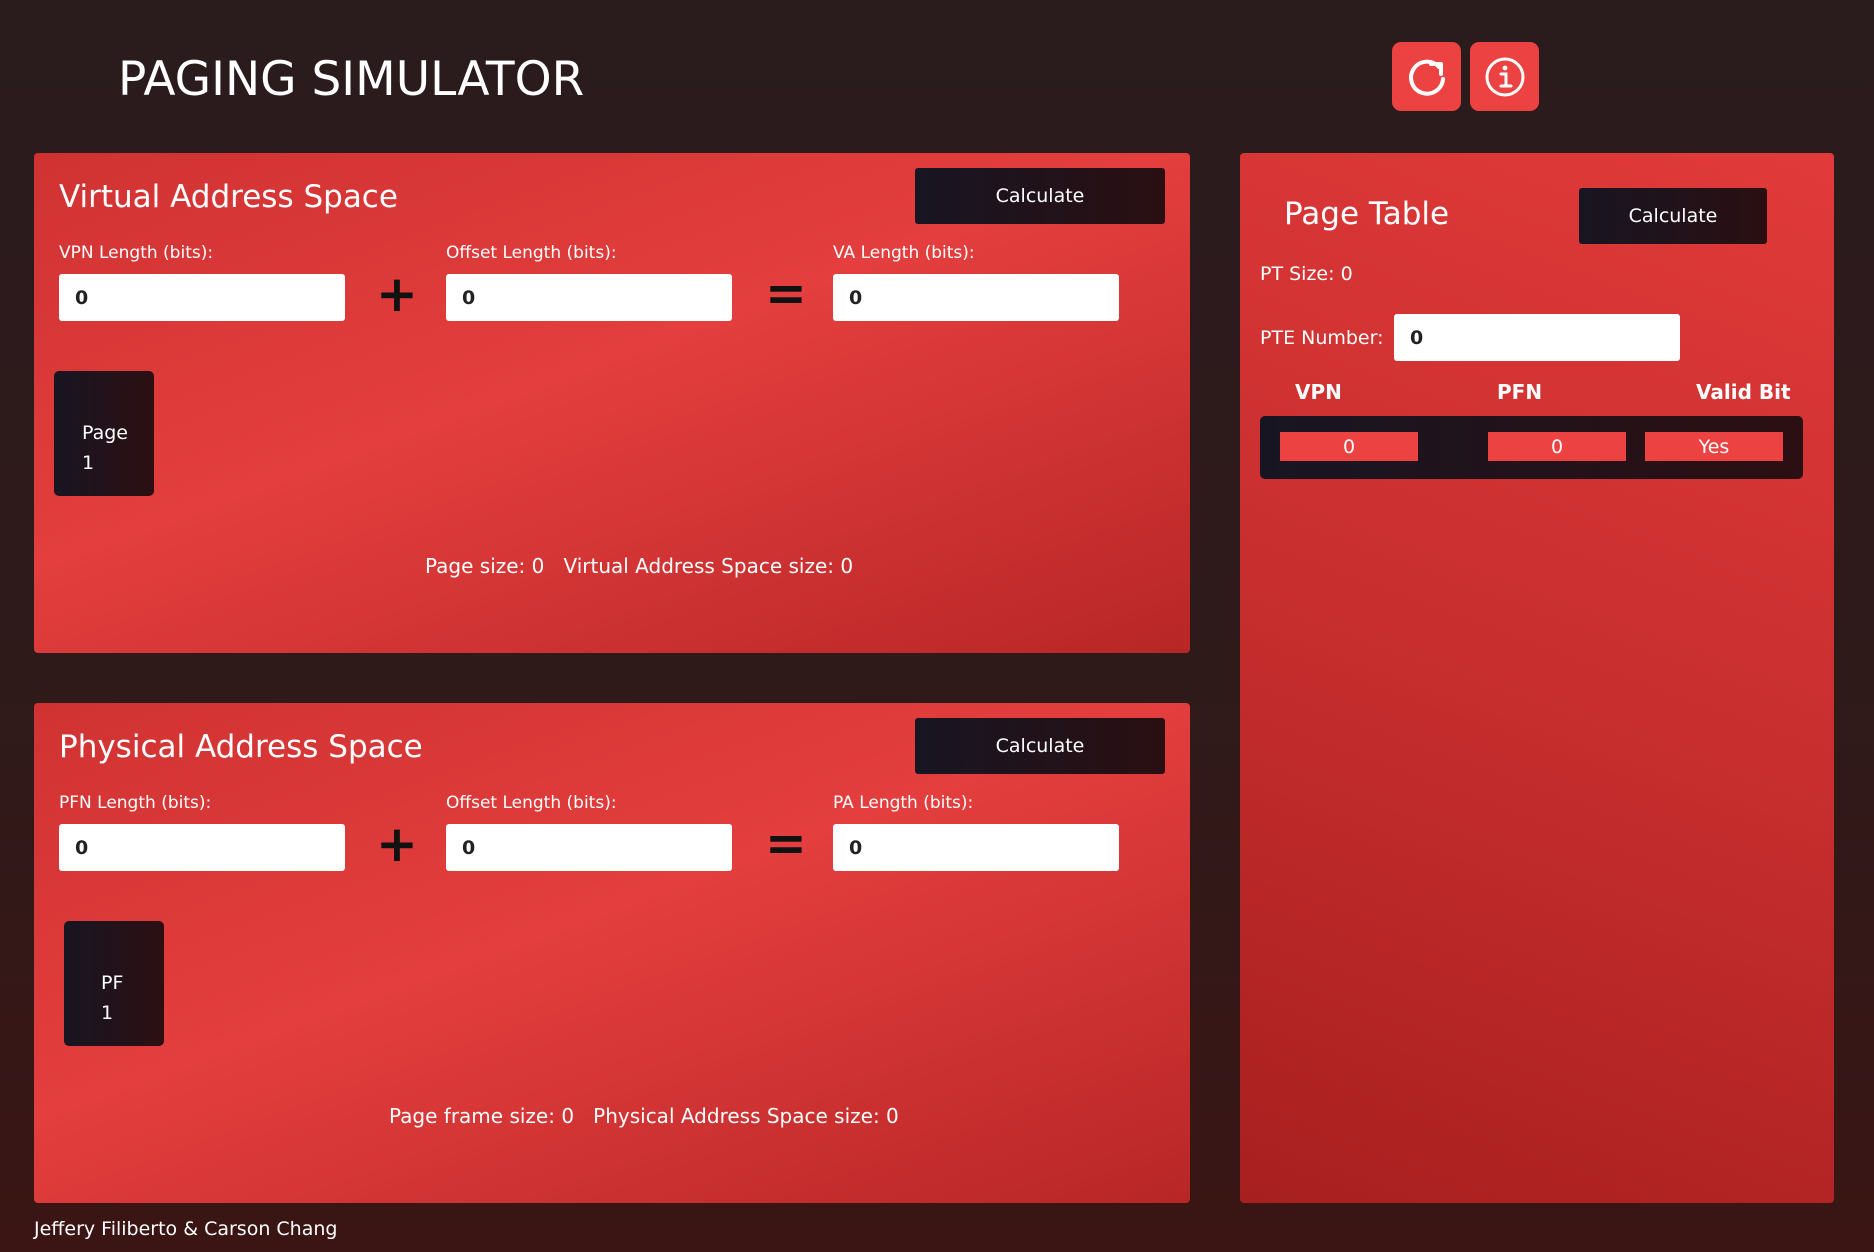 The image size is (1874, 1252). I want to click on virtual-space-size-label: Virtual Address Space size:, so click(699, 566).